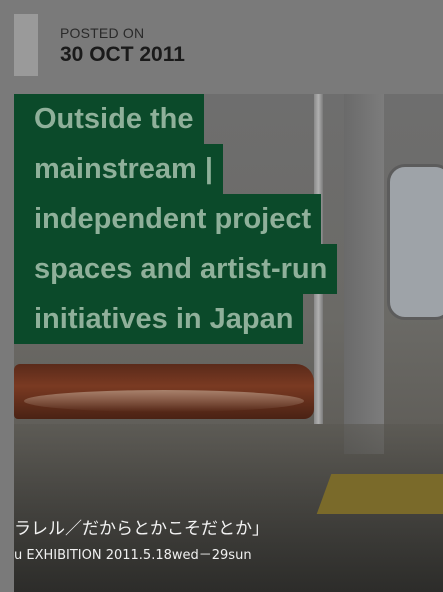 The image size is (443, 592). What do you see at coordinates (102, 33) in the screenshot?
I see `posted-on-label: POSTED ON` at bounding box center [102, 33].